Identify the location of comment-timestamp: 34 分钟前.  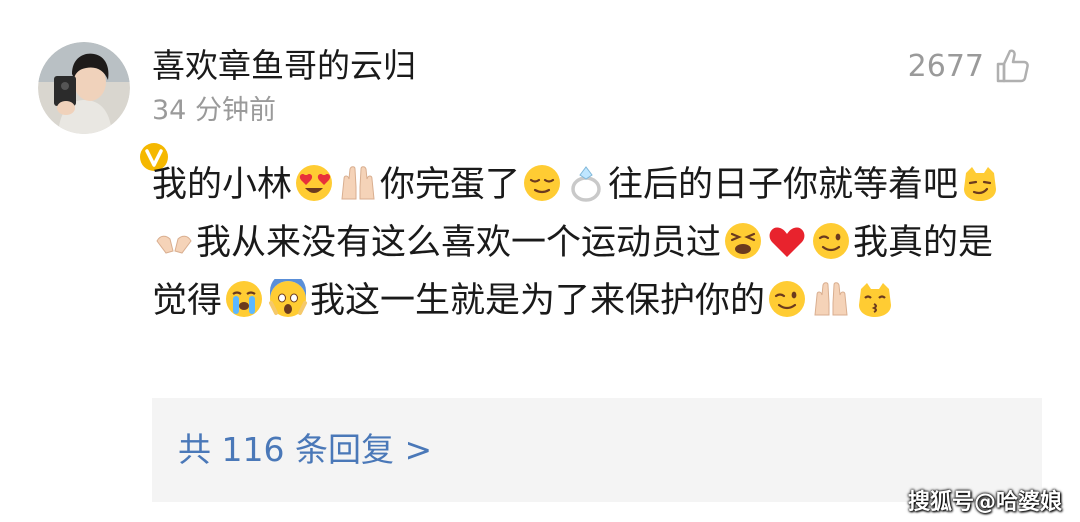
(214, 110).